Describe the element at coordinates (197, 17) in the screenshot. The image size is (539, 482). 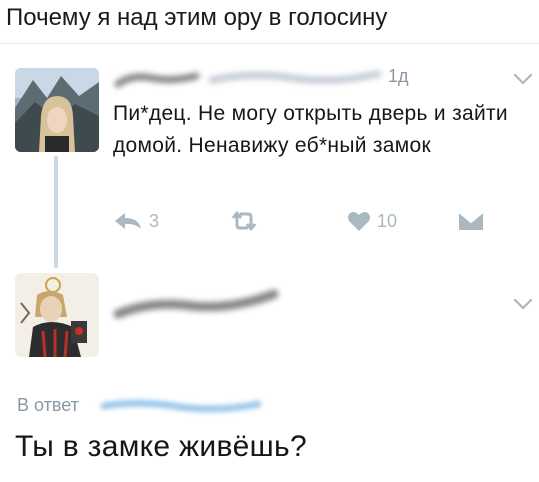
I see `post-caption: Почему я над этим ору в голосину` at that location.